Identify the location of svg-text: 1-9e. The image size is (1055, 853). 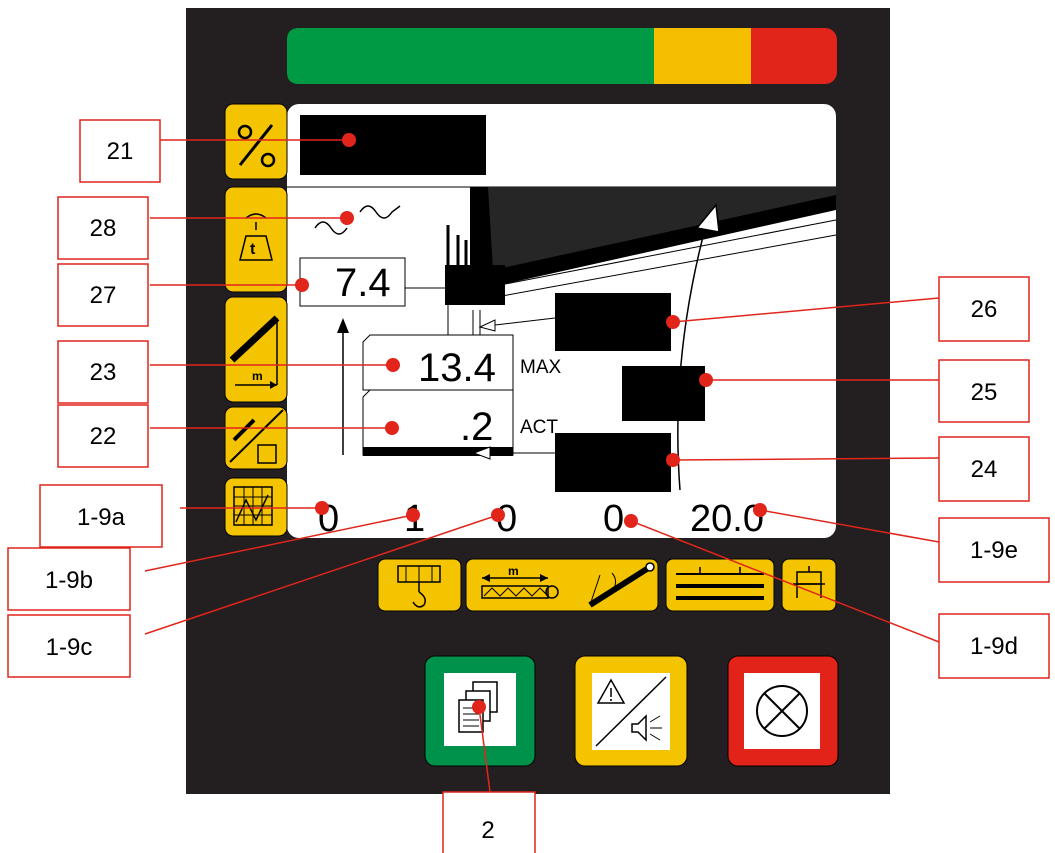
(994, 550).